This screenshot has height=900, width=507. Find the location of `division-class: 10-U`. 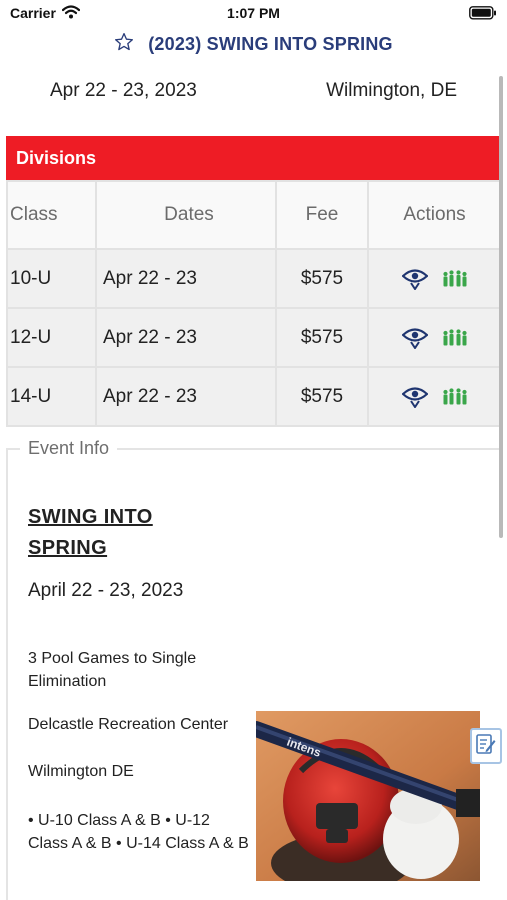

division-class: 10-U is located at coordinates (51, 278).